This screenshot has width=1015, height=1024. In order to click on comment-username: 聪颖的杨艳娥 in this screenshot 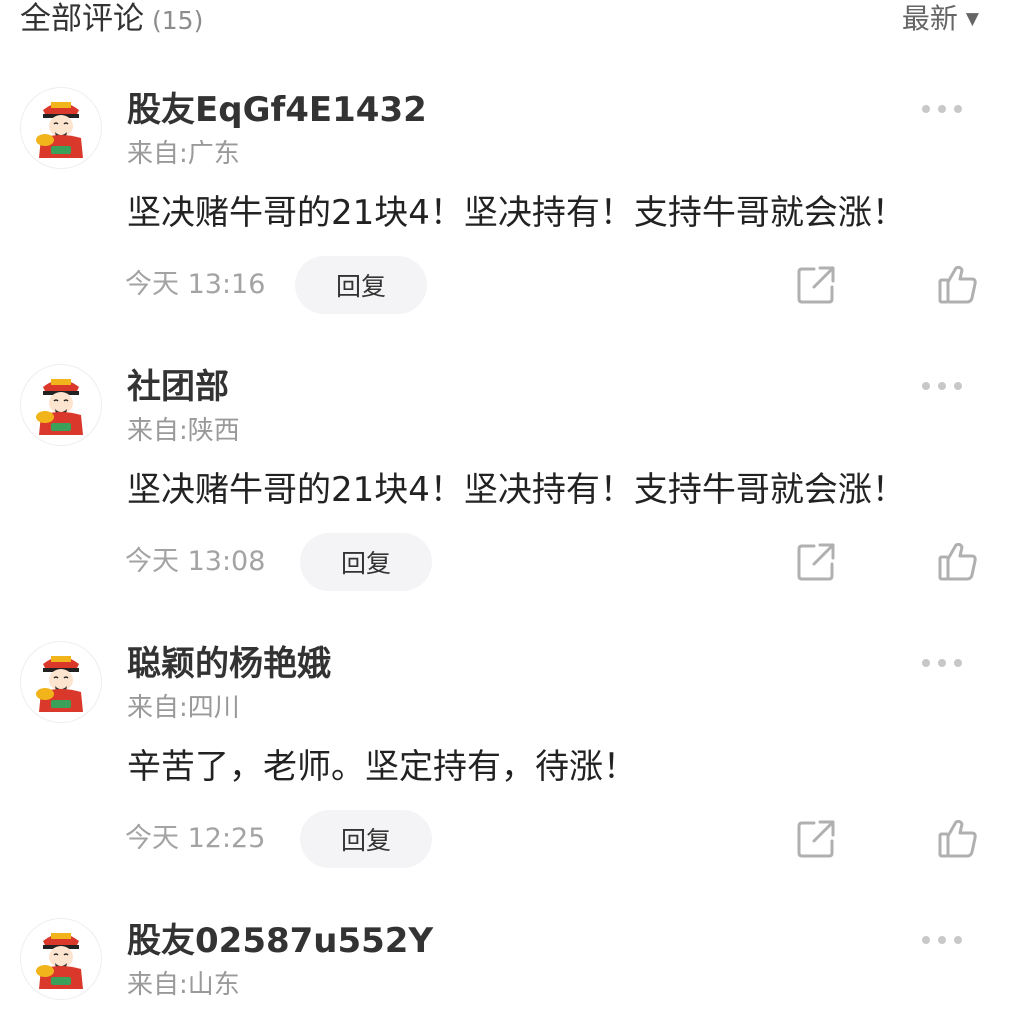, I will do `click(229, 664)`.